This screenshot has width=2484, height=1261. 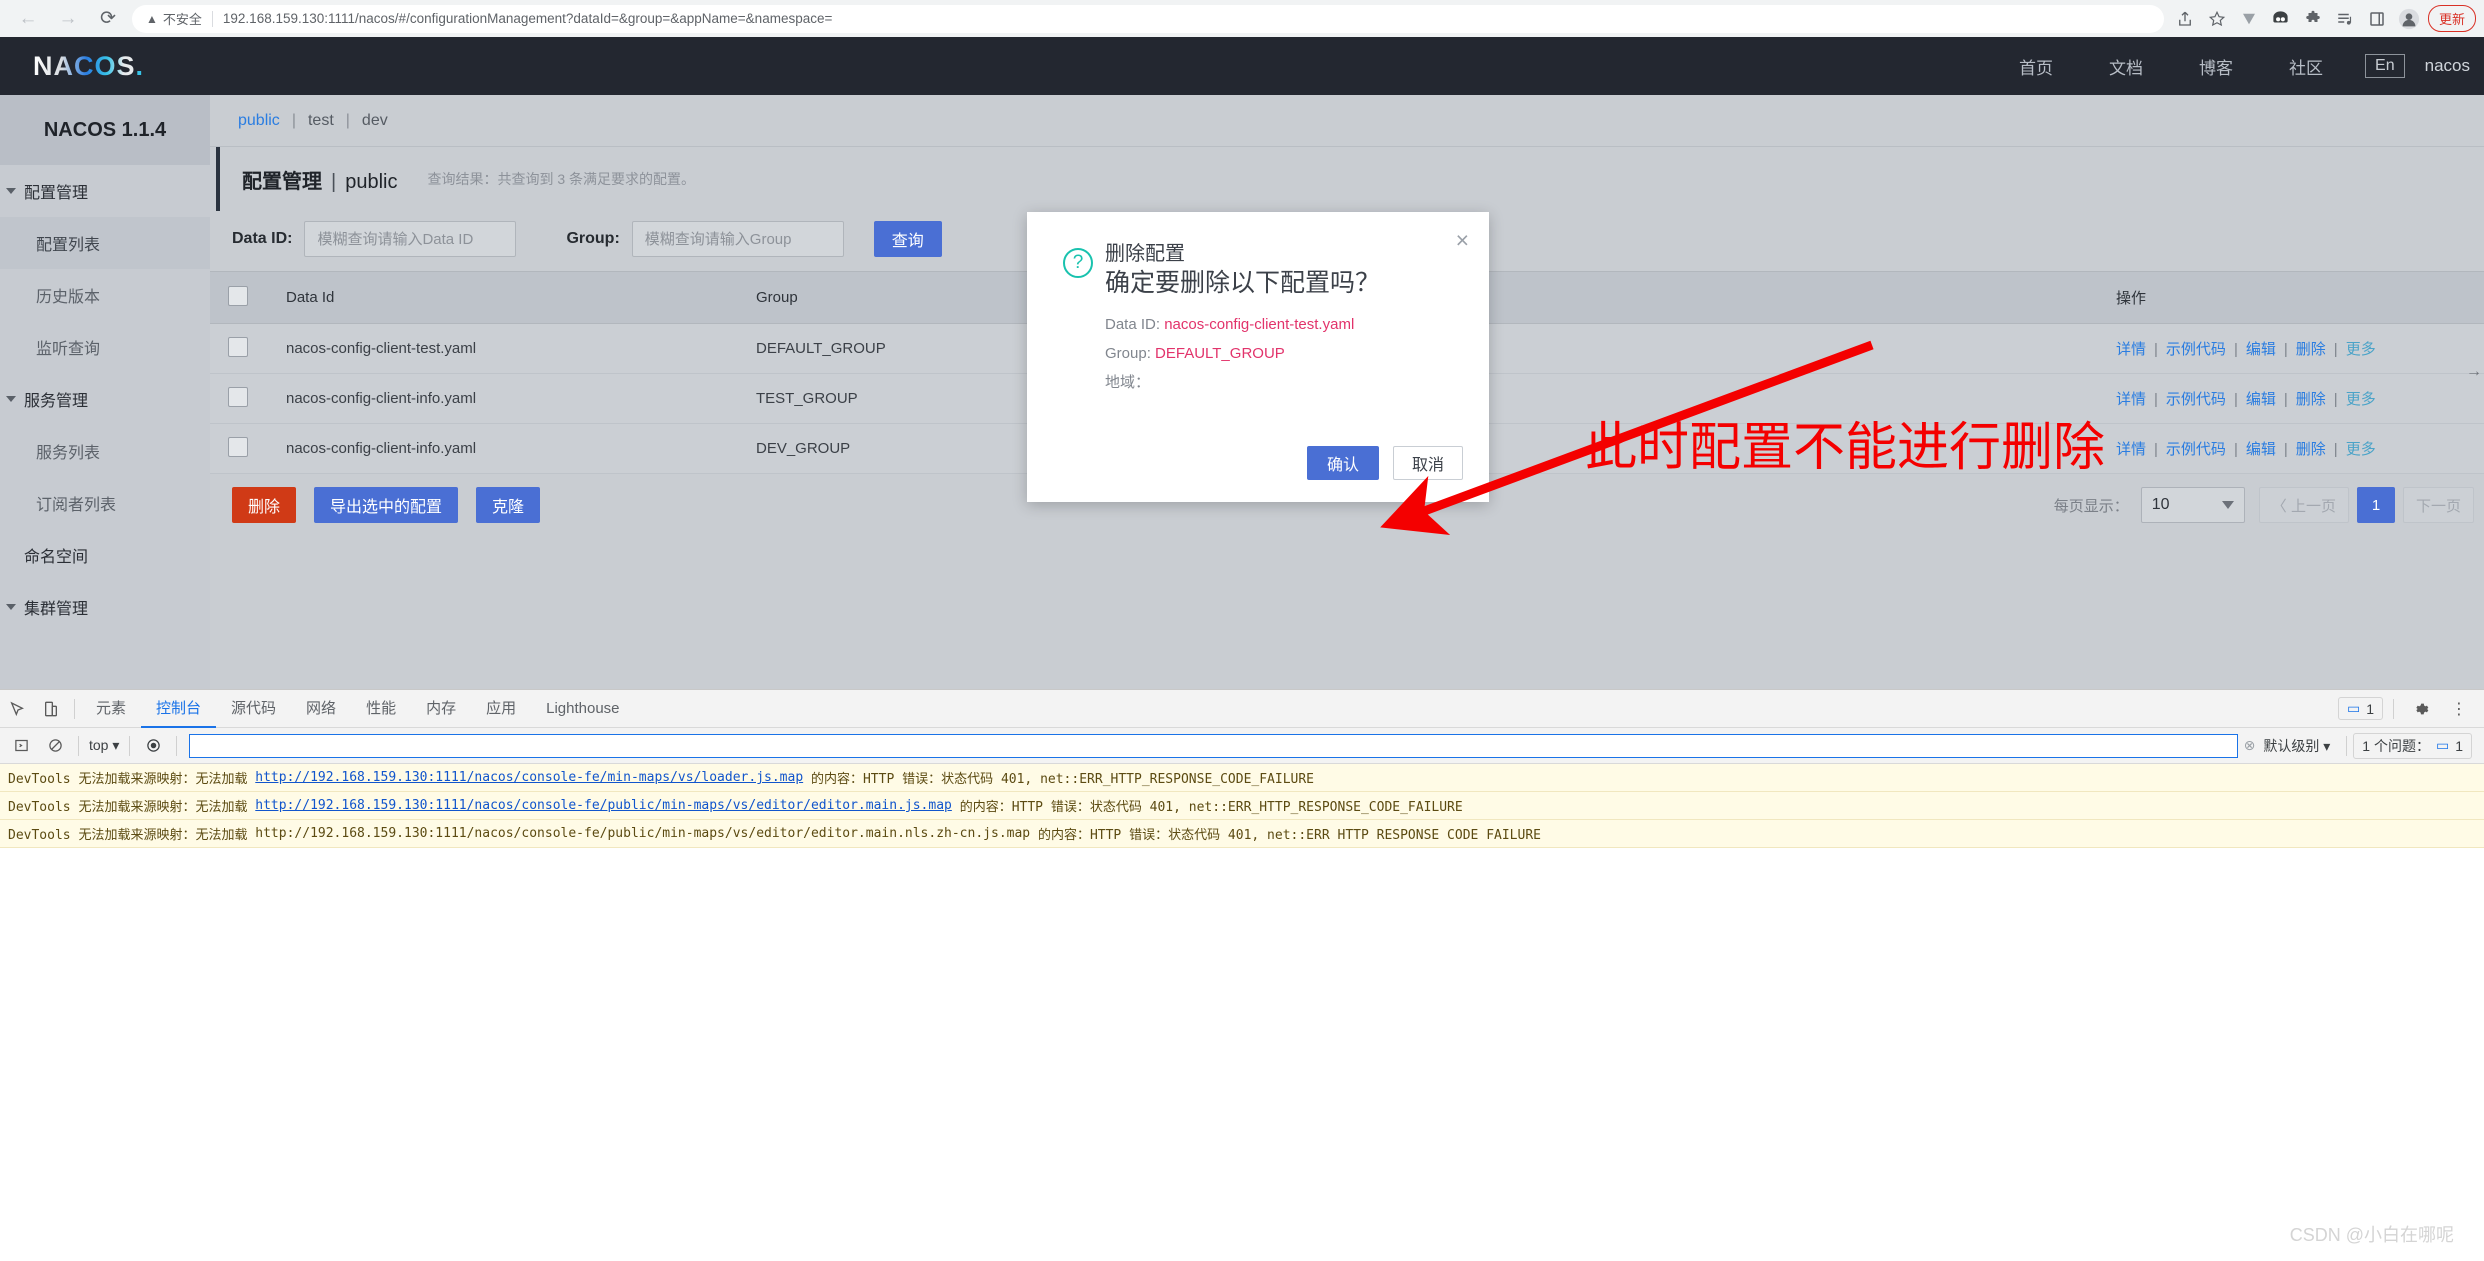 I want to click on delete-button: 删除, so click(x=264, y=505).